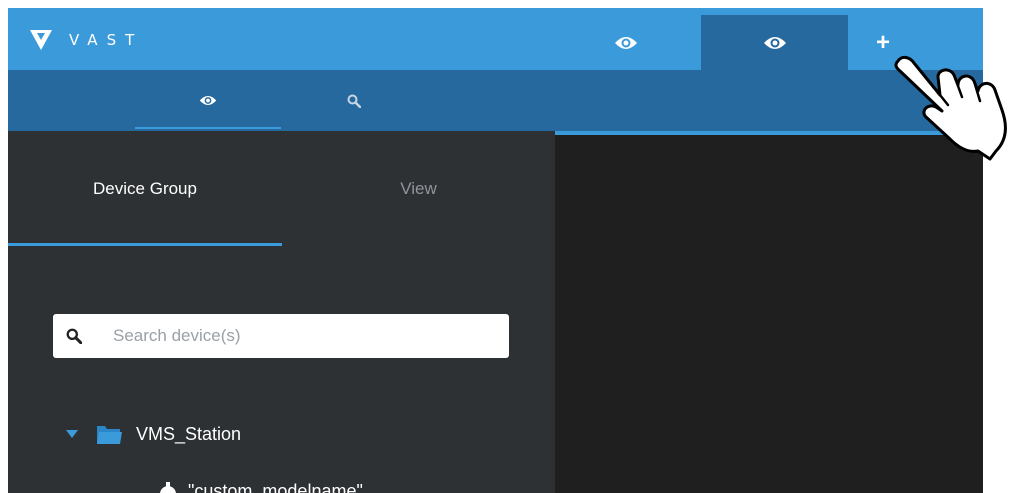  Describe the element at coordinates (189, 433) in the screenshot. I see `tree-item-label: VMS_Station` at that location.